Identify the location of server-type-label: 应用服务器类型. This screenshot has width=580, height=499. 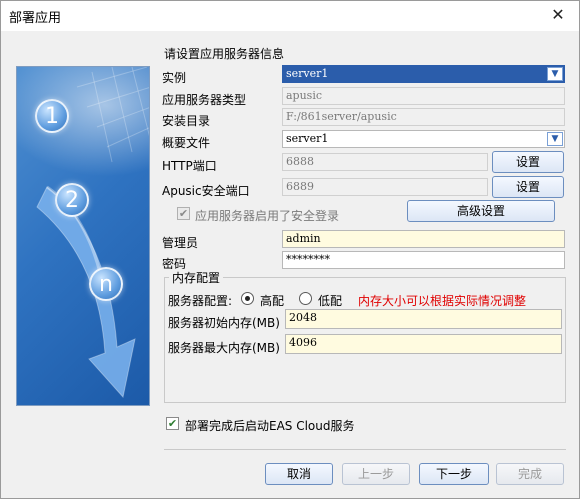
(204, 100).